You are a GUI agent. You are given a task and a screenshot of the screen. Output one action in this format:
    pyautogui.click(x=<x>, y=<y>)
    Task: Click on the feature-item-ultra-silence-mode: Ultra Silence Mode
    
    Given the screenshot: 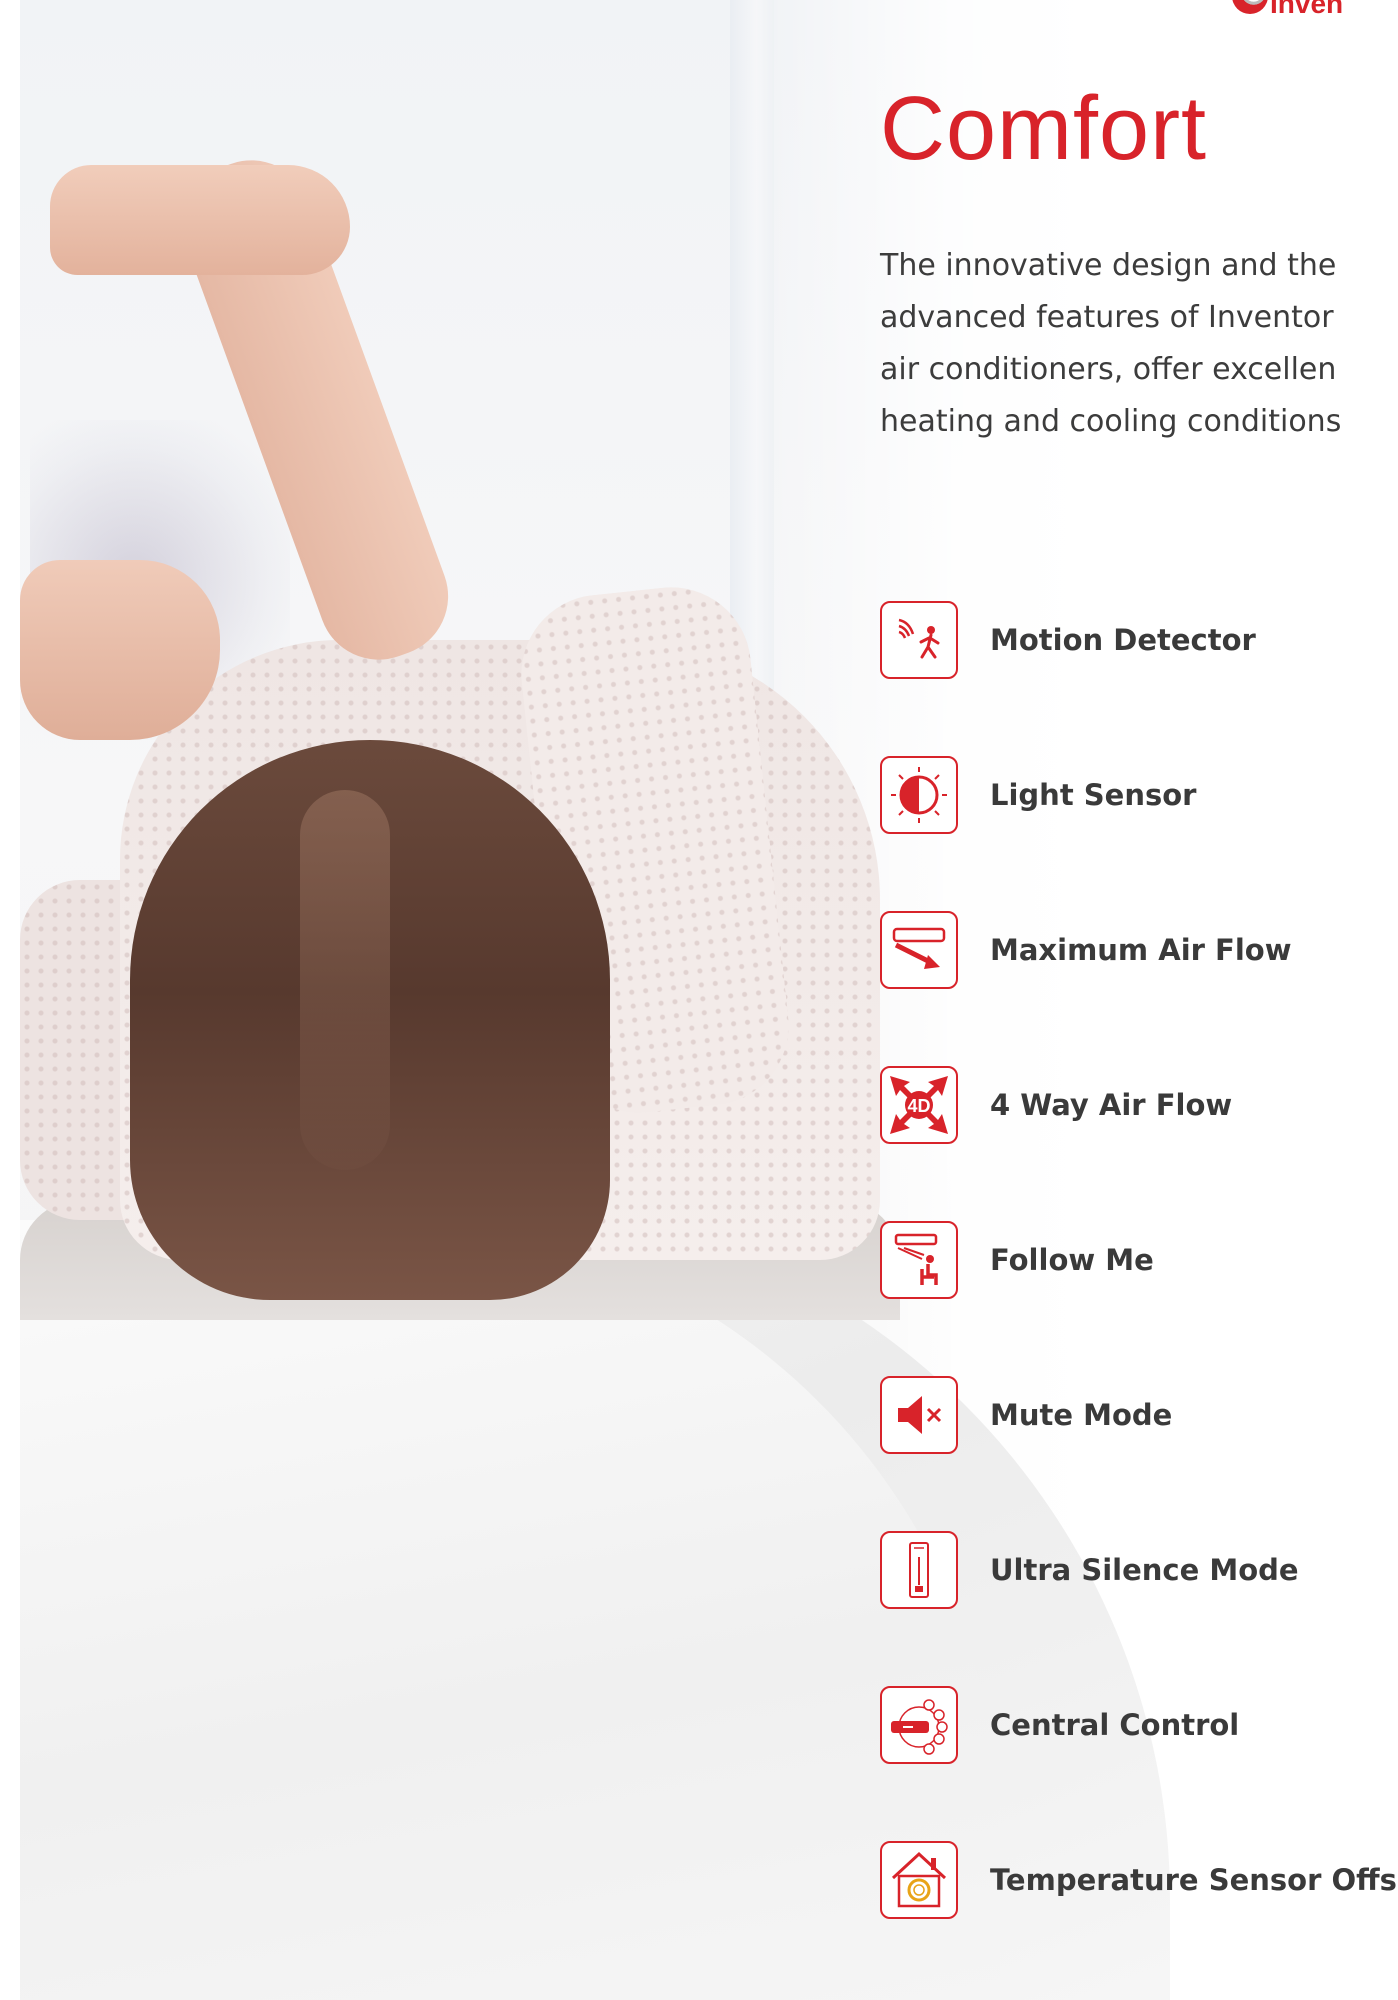 What is the action you would take?
    pyautogui.click(x=1089, y=1570)
    